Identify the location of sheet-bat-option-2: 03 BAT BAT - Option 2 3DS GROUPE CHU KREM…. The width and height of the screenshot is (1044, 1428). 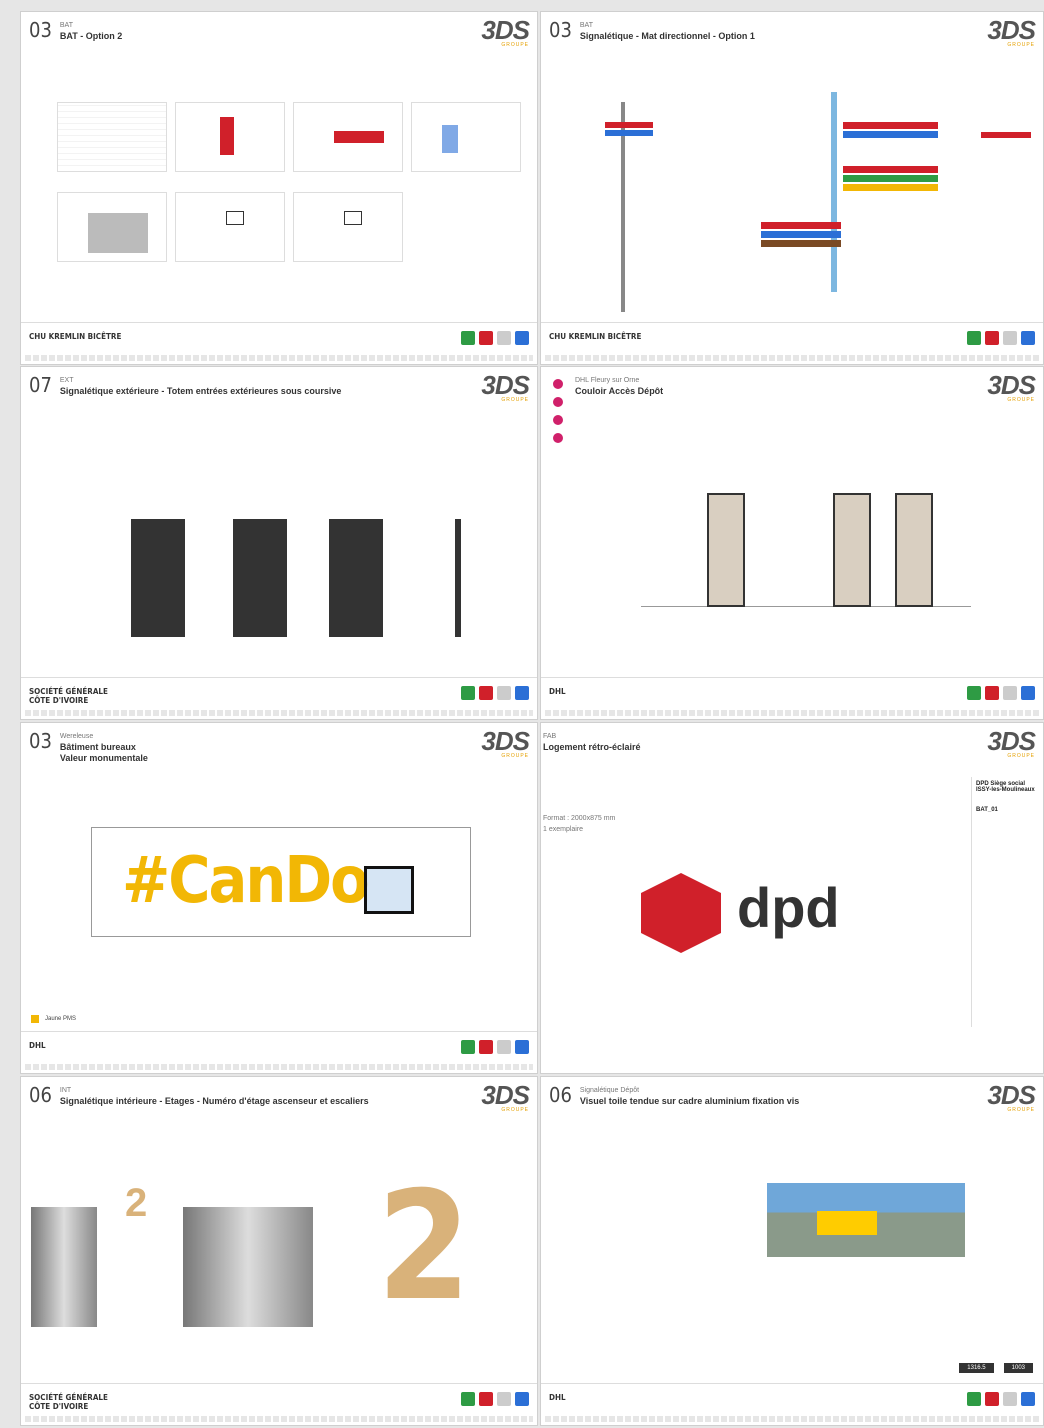
(279, 188).